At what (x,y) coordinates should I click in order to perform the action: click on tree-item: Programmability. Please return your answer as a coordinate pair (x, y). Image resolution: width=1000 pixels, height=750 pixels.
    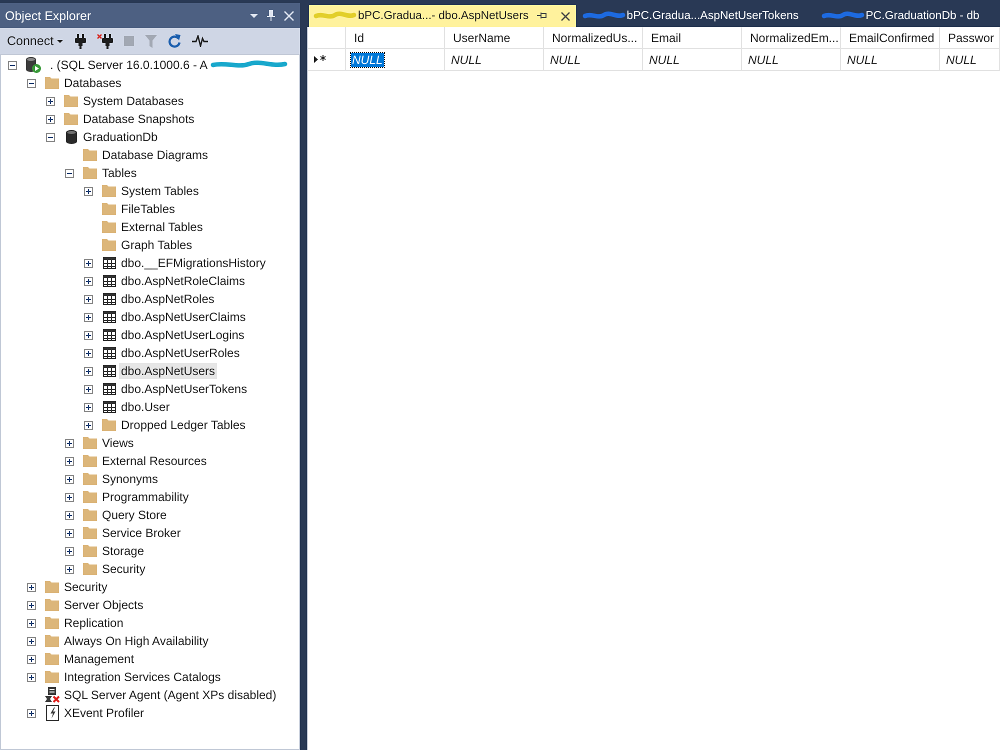
    Looking at the image, I should click on (145, 497).